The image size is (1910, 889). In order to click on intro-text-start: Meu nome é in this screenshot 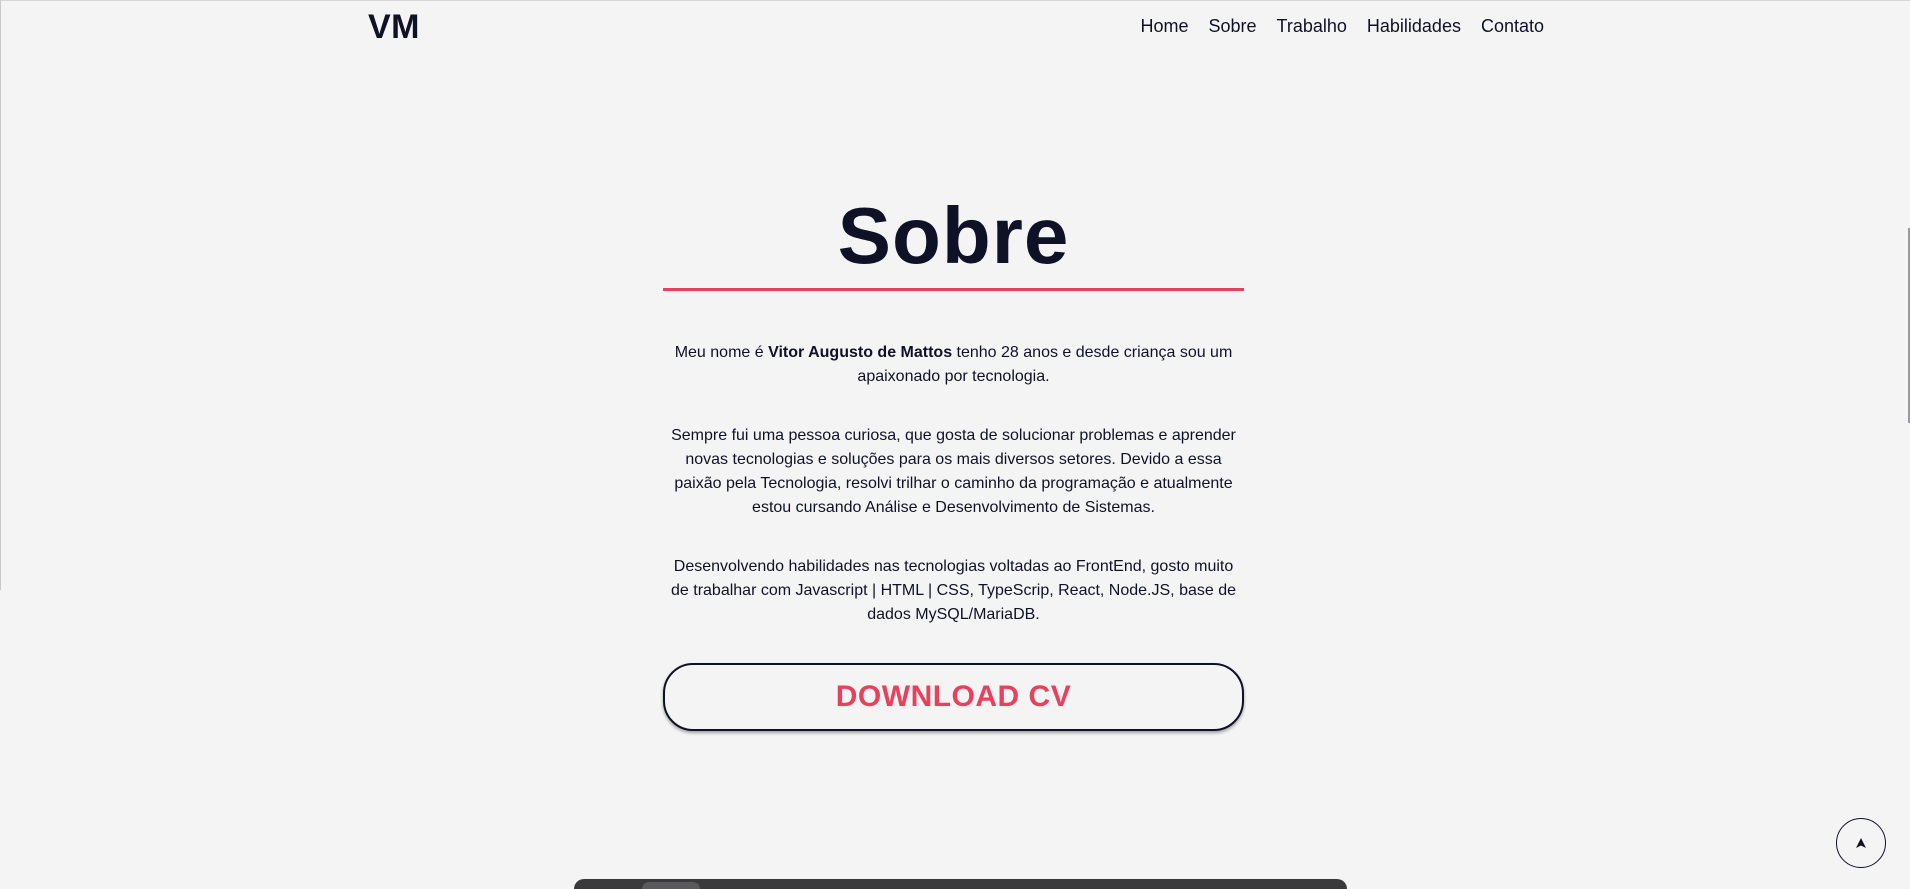, I will do `click(721, 352)`.